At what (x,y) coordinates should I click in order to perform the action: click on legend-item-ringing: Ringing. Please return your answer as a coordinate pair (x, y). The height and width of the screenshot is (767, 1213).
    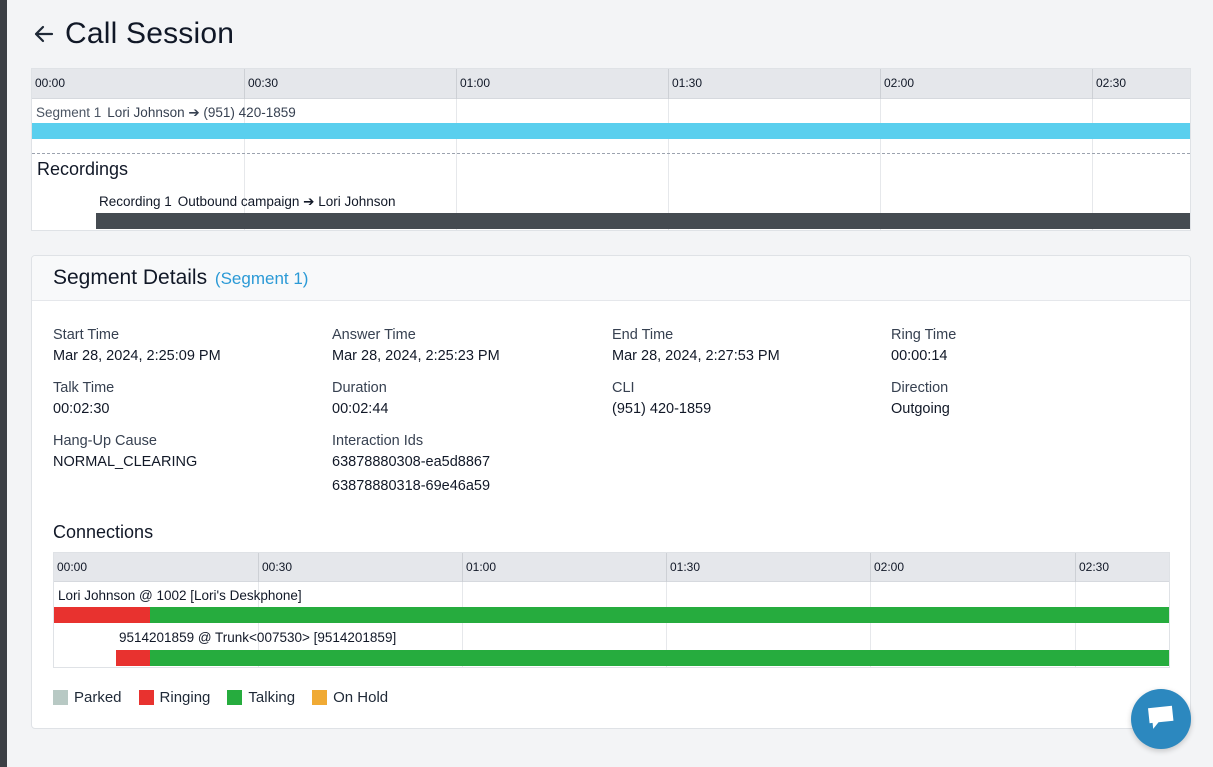
    Looking at the image, I should click on (174, 697).